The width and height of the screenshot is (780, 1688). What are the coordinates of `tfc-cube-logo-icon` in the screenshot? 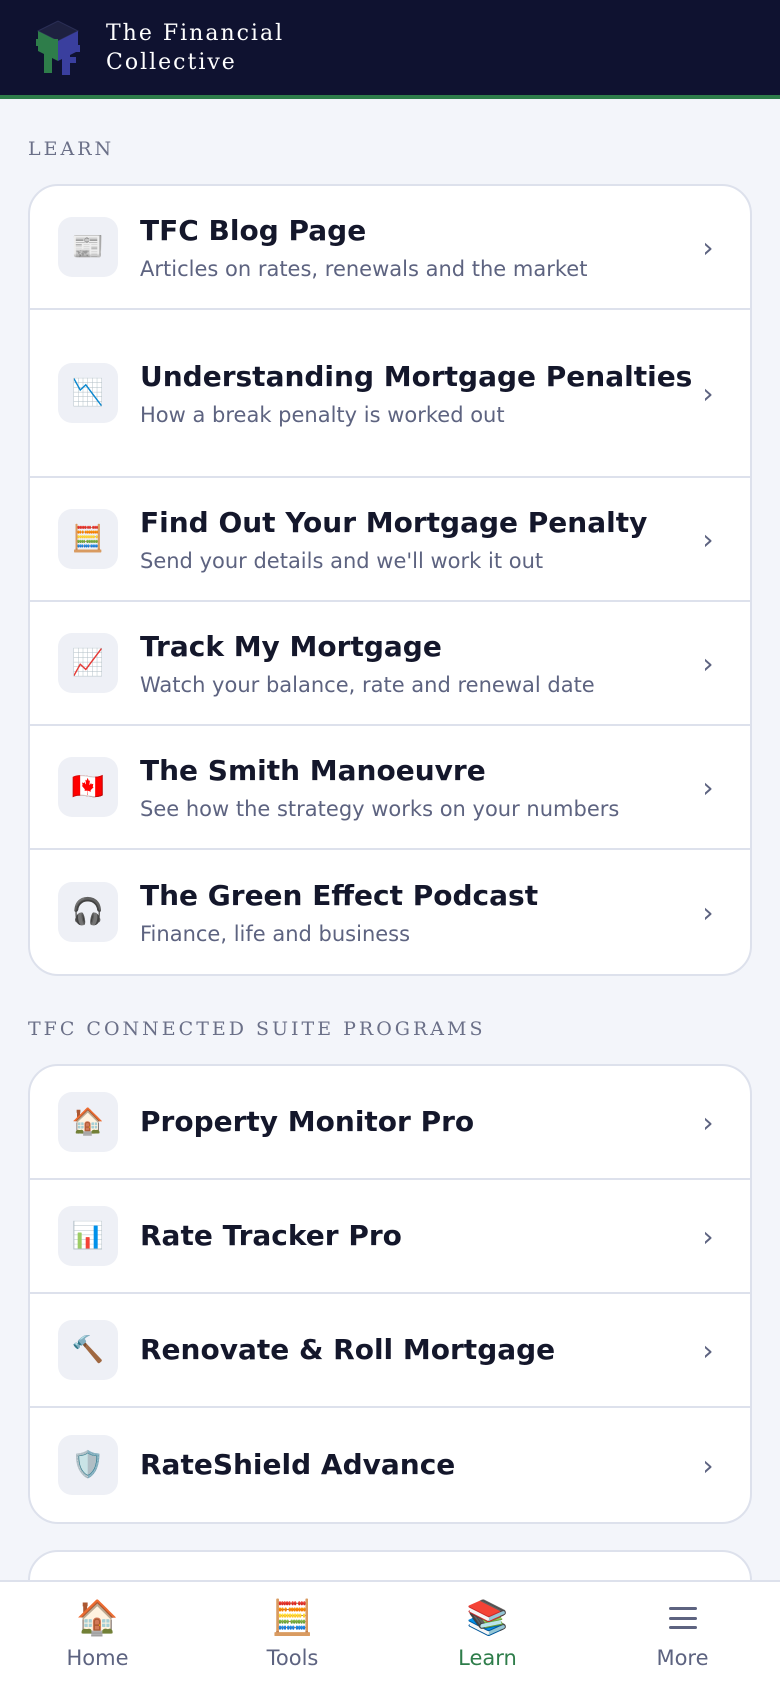 It's located at (58, 48).